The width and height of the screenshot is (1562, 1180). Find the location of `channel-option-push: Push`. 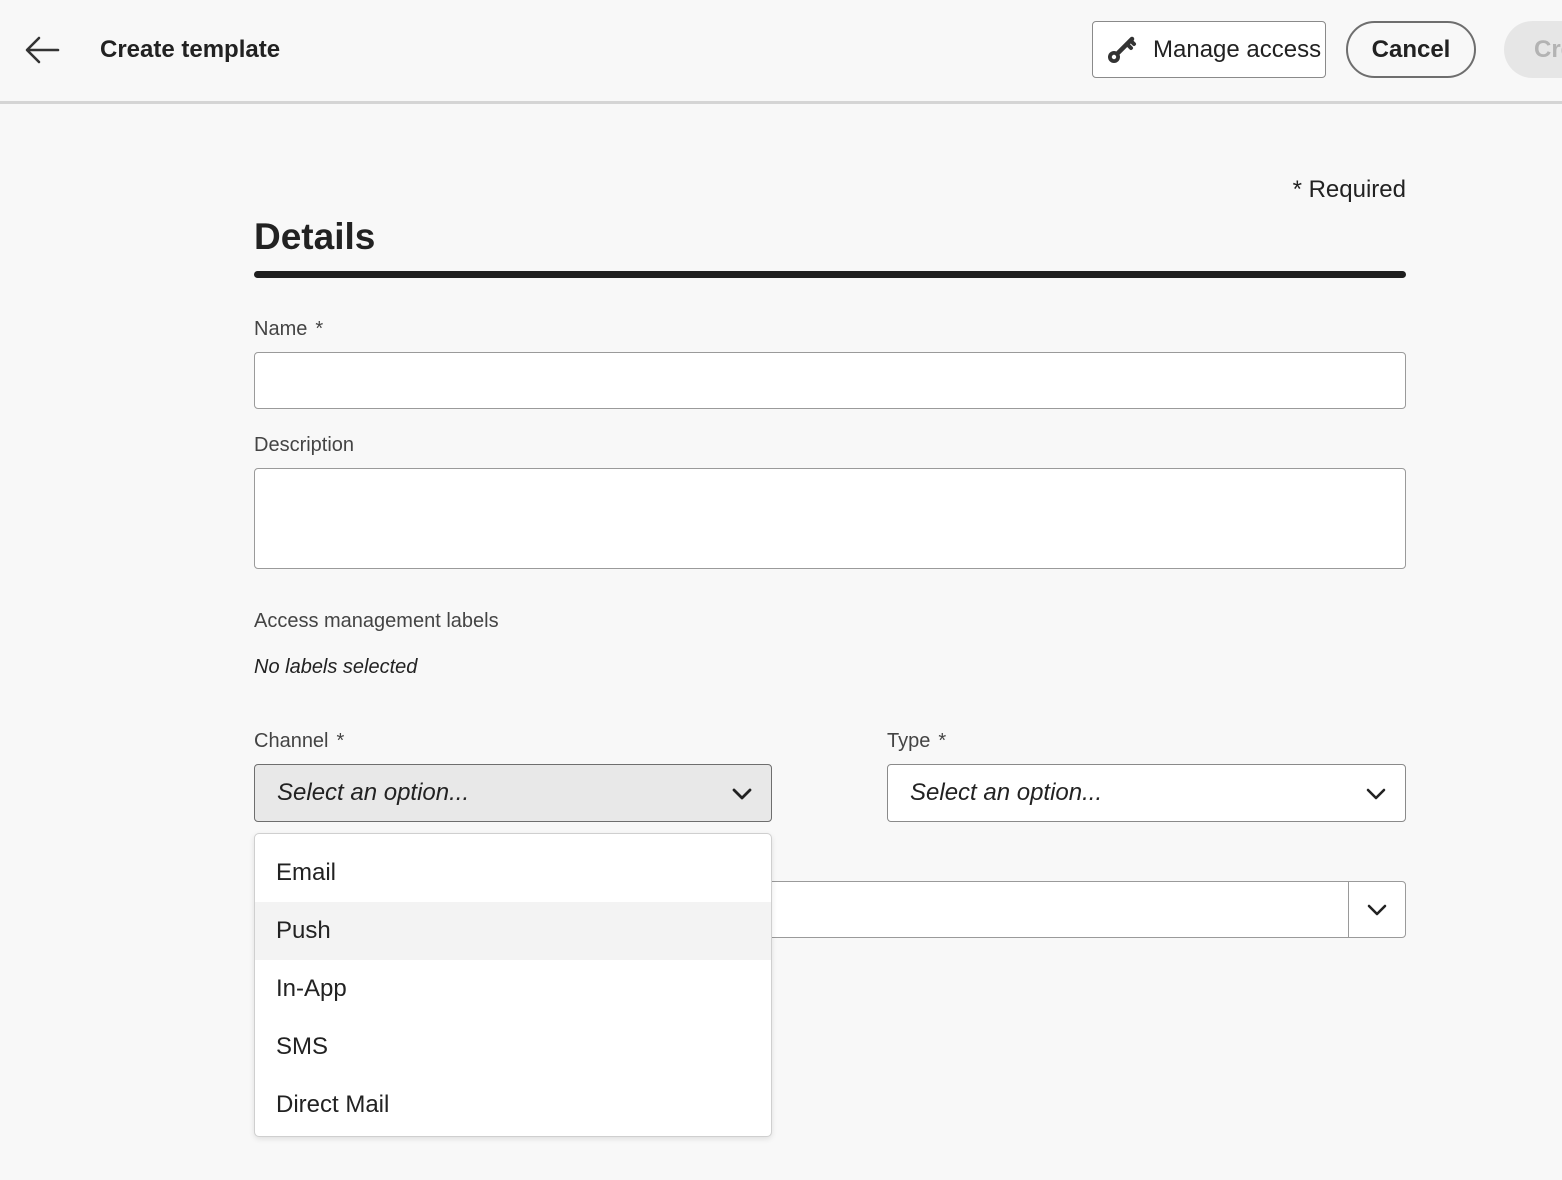

channel-option-push: Push is located at coordinates (513, 931).